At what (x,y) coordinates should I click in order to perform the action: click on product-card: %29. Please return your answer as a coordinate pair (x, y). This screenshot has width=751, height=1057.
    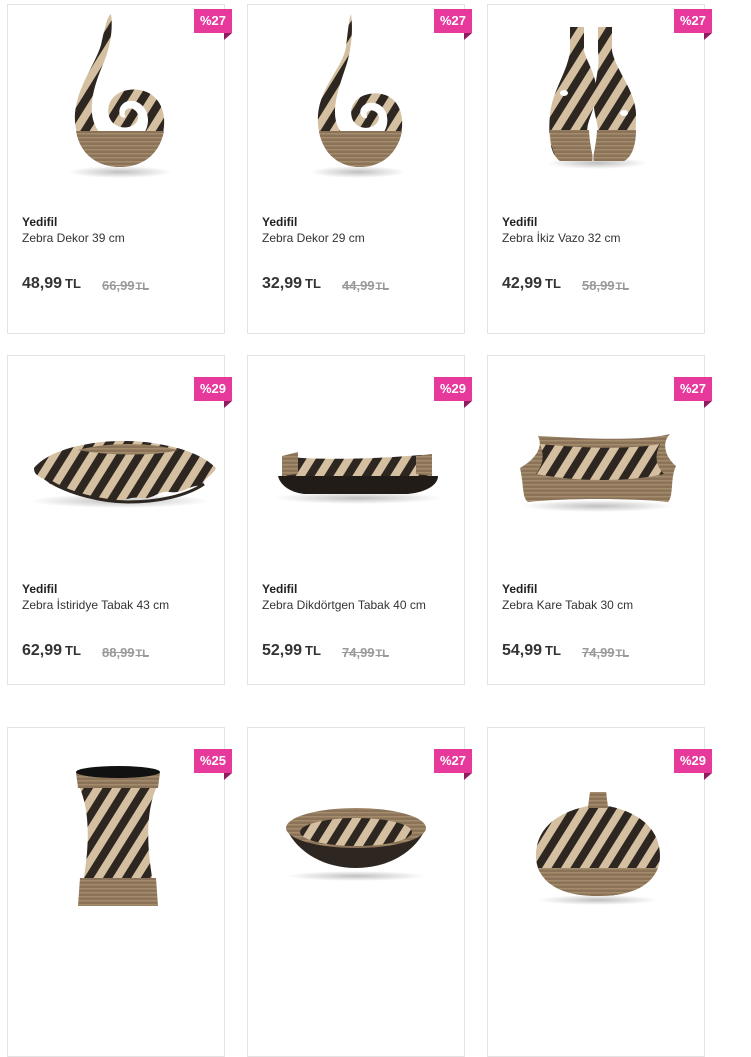
    Looking at the image, I should click on (599, 892).